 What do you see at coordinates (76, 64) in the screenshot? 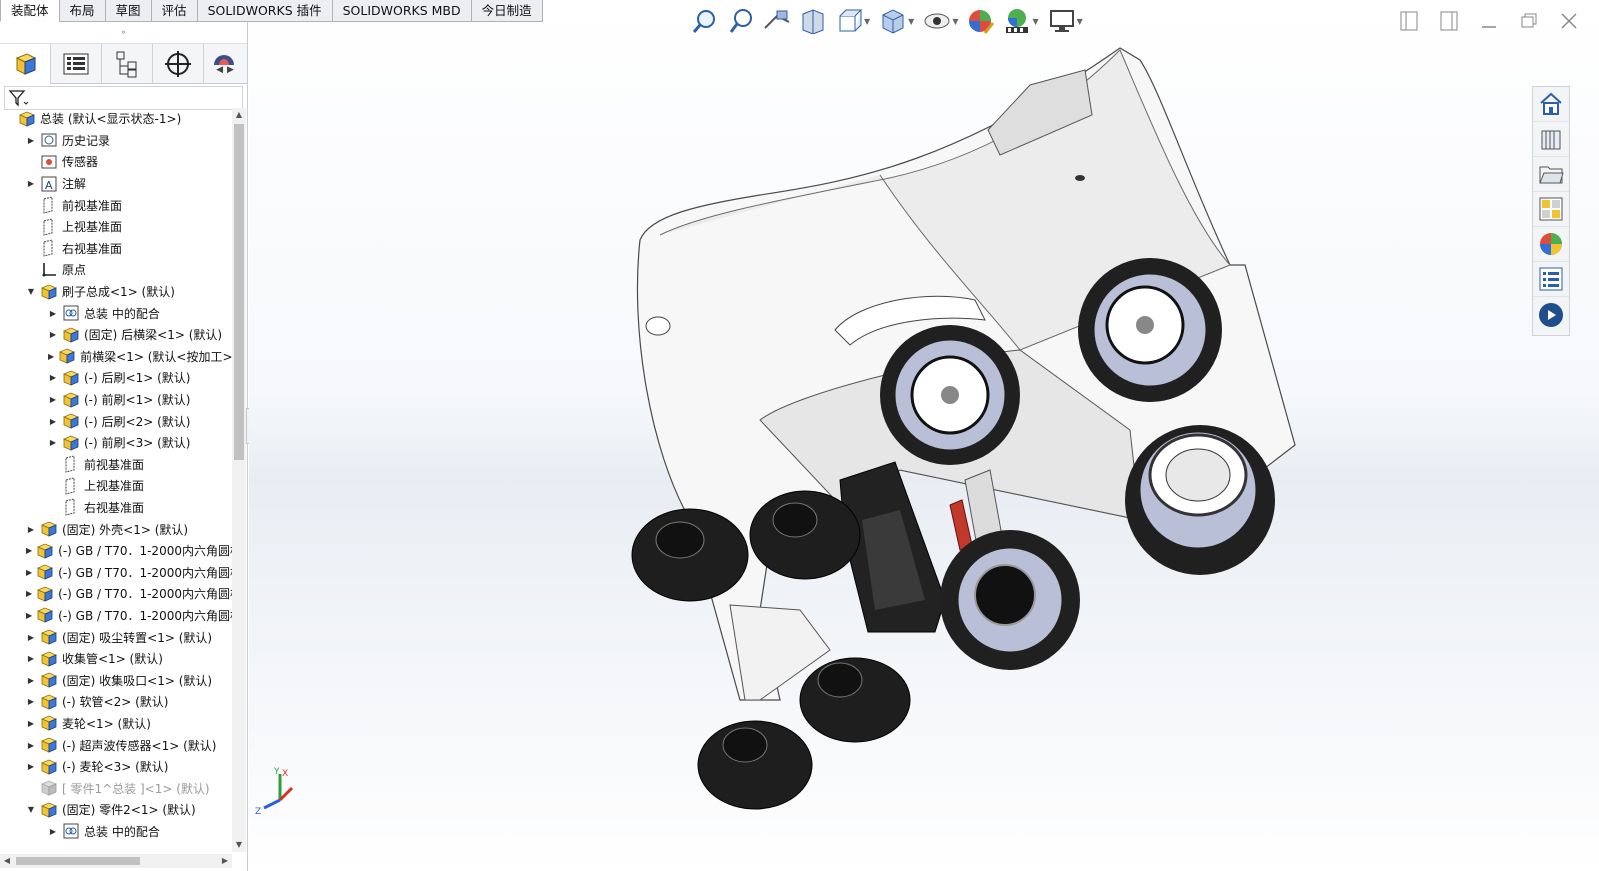
I see `propertymanager-tab` at bounding box center [76, 64].